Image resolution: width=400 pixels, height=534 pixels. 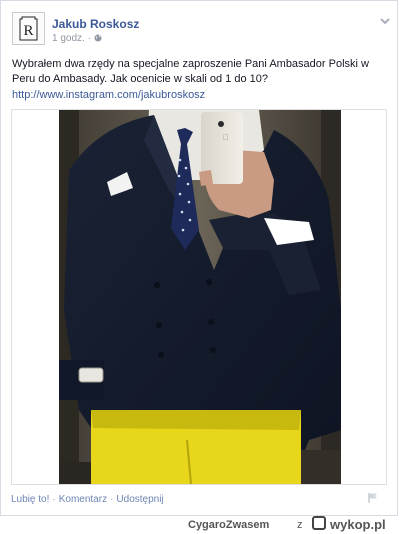 What do you see at coordinates (358, 524) in the screenshot?
I see `watermark-brand: wykop.pl` at bounding box center [358, 524].